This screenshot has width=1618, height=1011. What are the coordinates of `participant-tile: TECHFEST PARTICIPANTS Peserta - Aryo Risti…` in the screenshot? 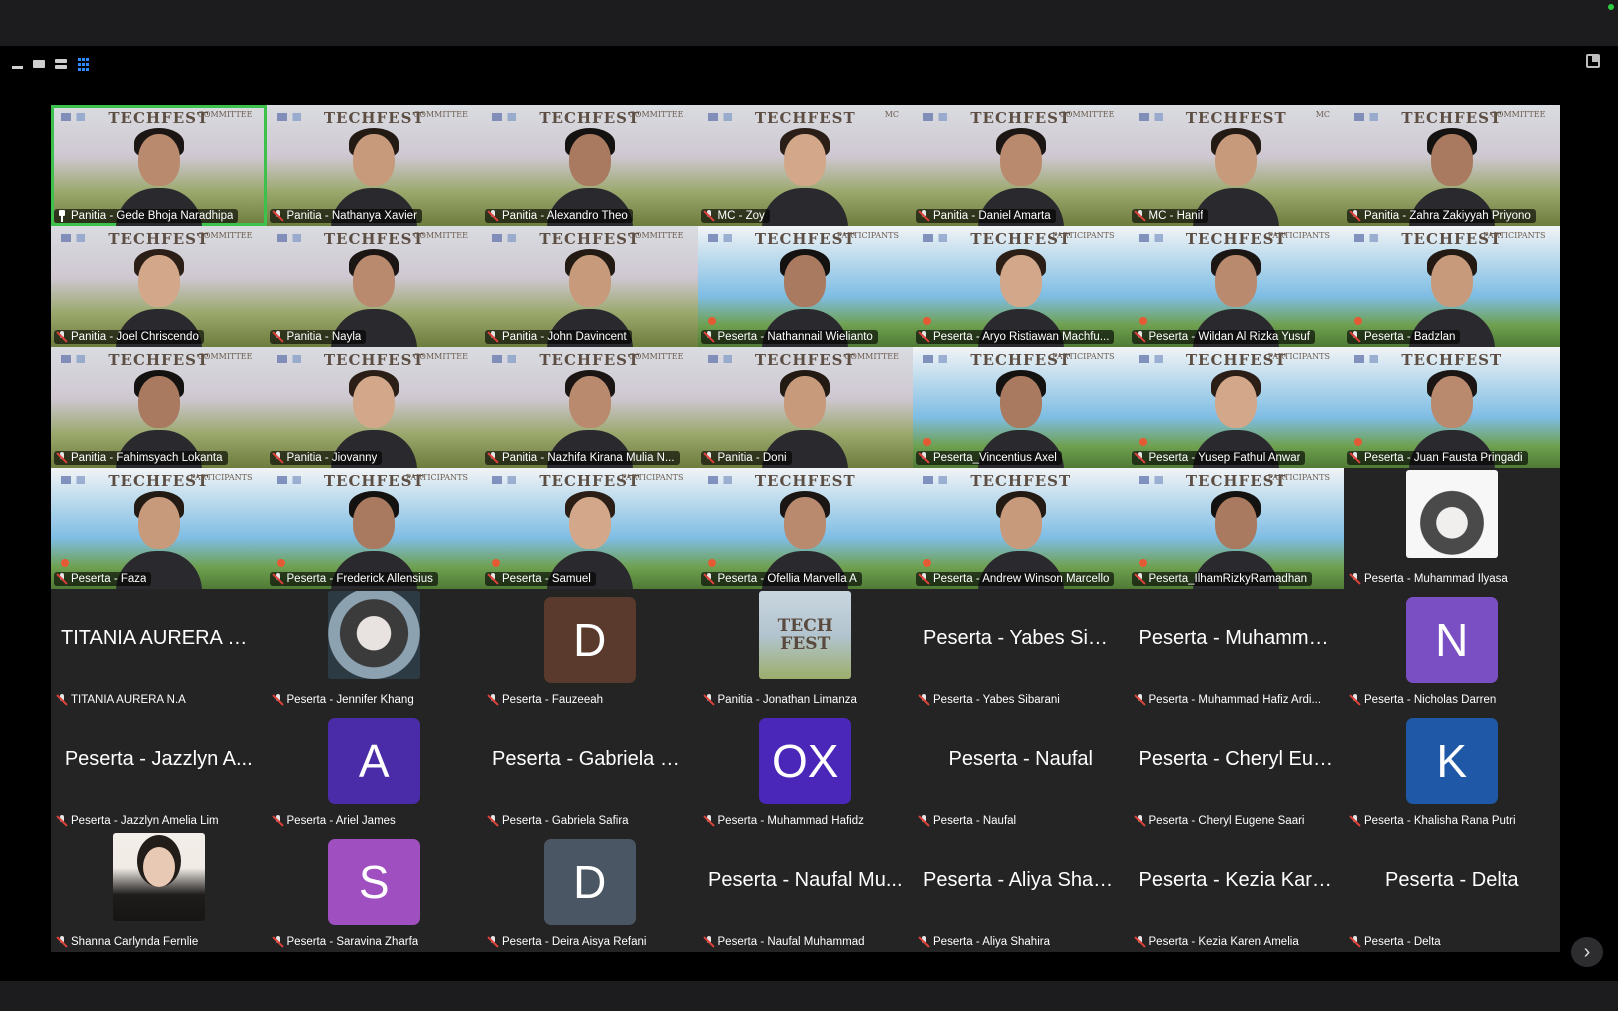 It's located at (1021, 286).